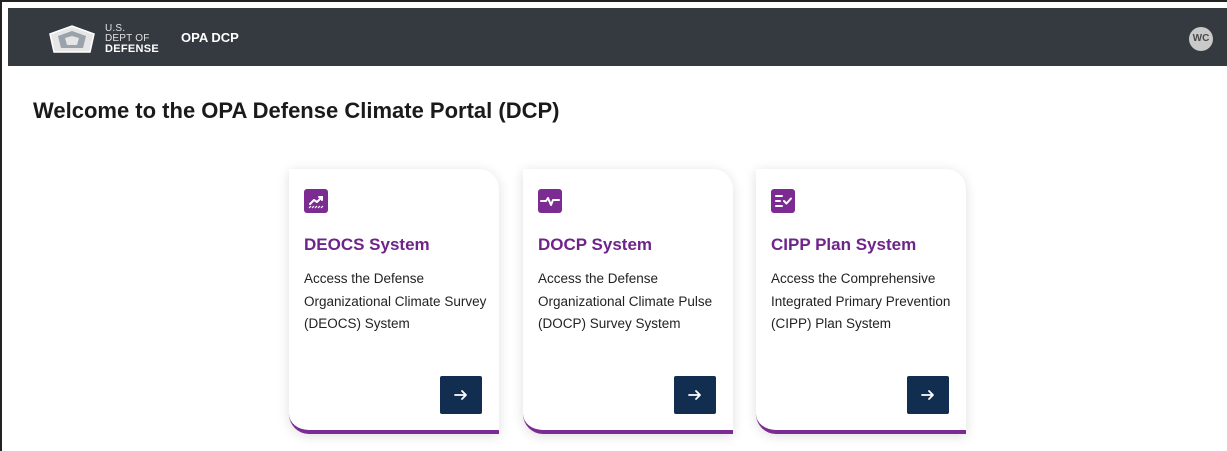  What do you see at coordinates (127, 38) in the screenshot?
I see `logo-line-dept: DEPT OF` at bounding box center [127, 38].